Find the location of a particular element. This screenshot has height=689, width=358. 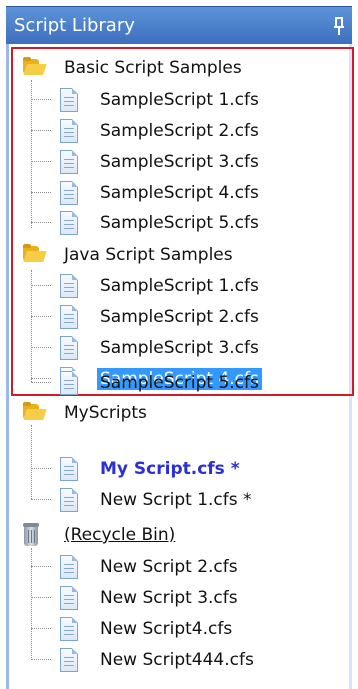

tree-item-label: New Script4.cfs is located at coordinates (166, 629).